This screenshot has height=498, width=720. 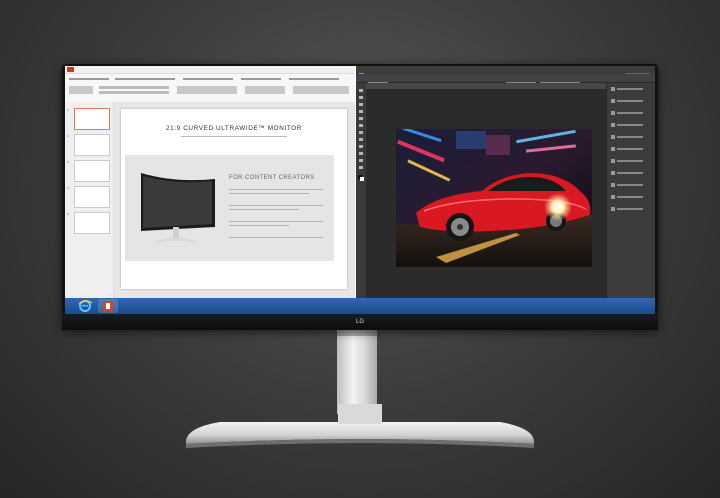 What do you see at coordinates (357, 372) in the screenshot?
I see `monitor-stand-neck` at bounding box center [357, 372].